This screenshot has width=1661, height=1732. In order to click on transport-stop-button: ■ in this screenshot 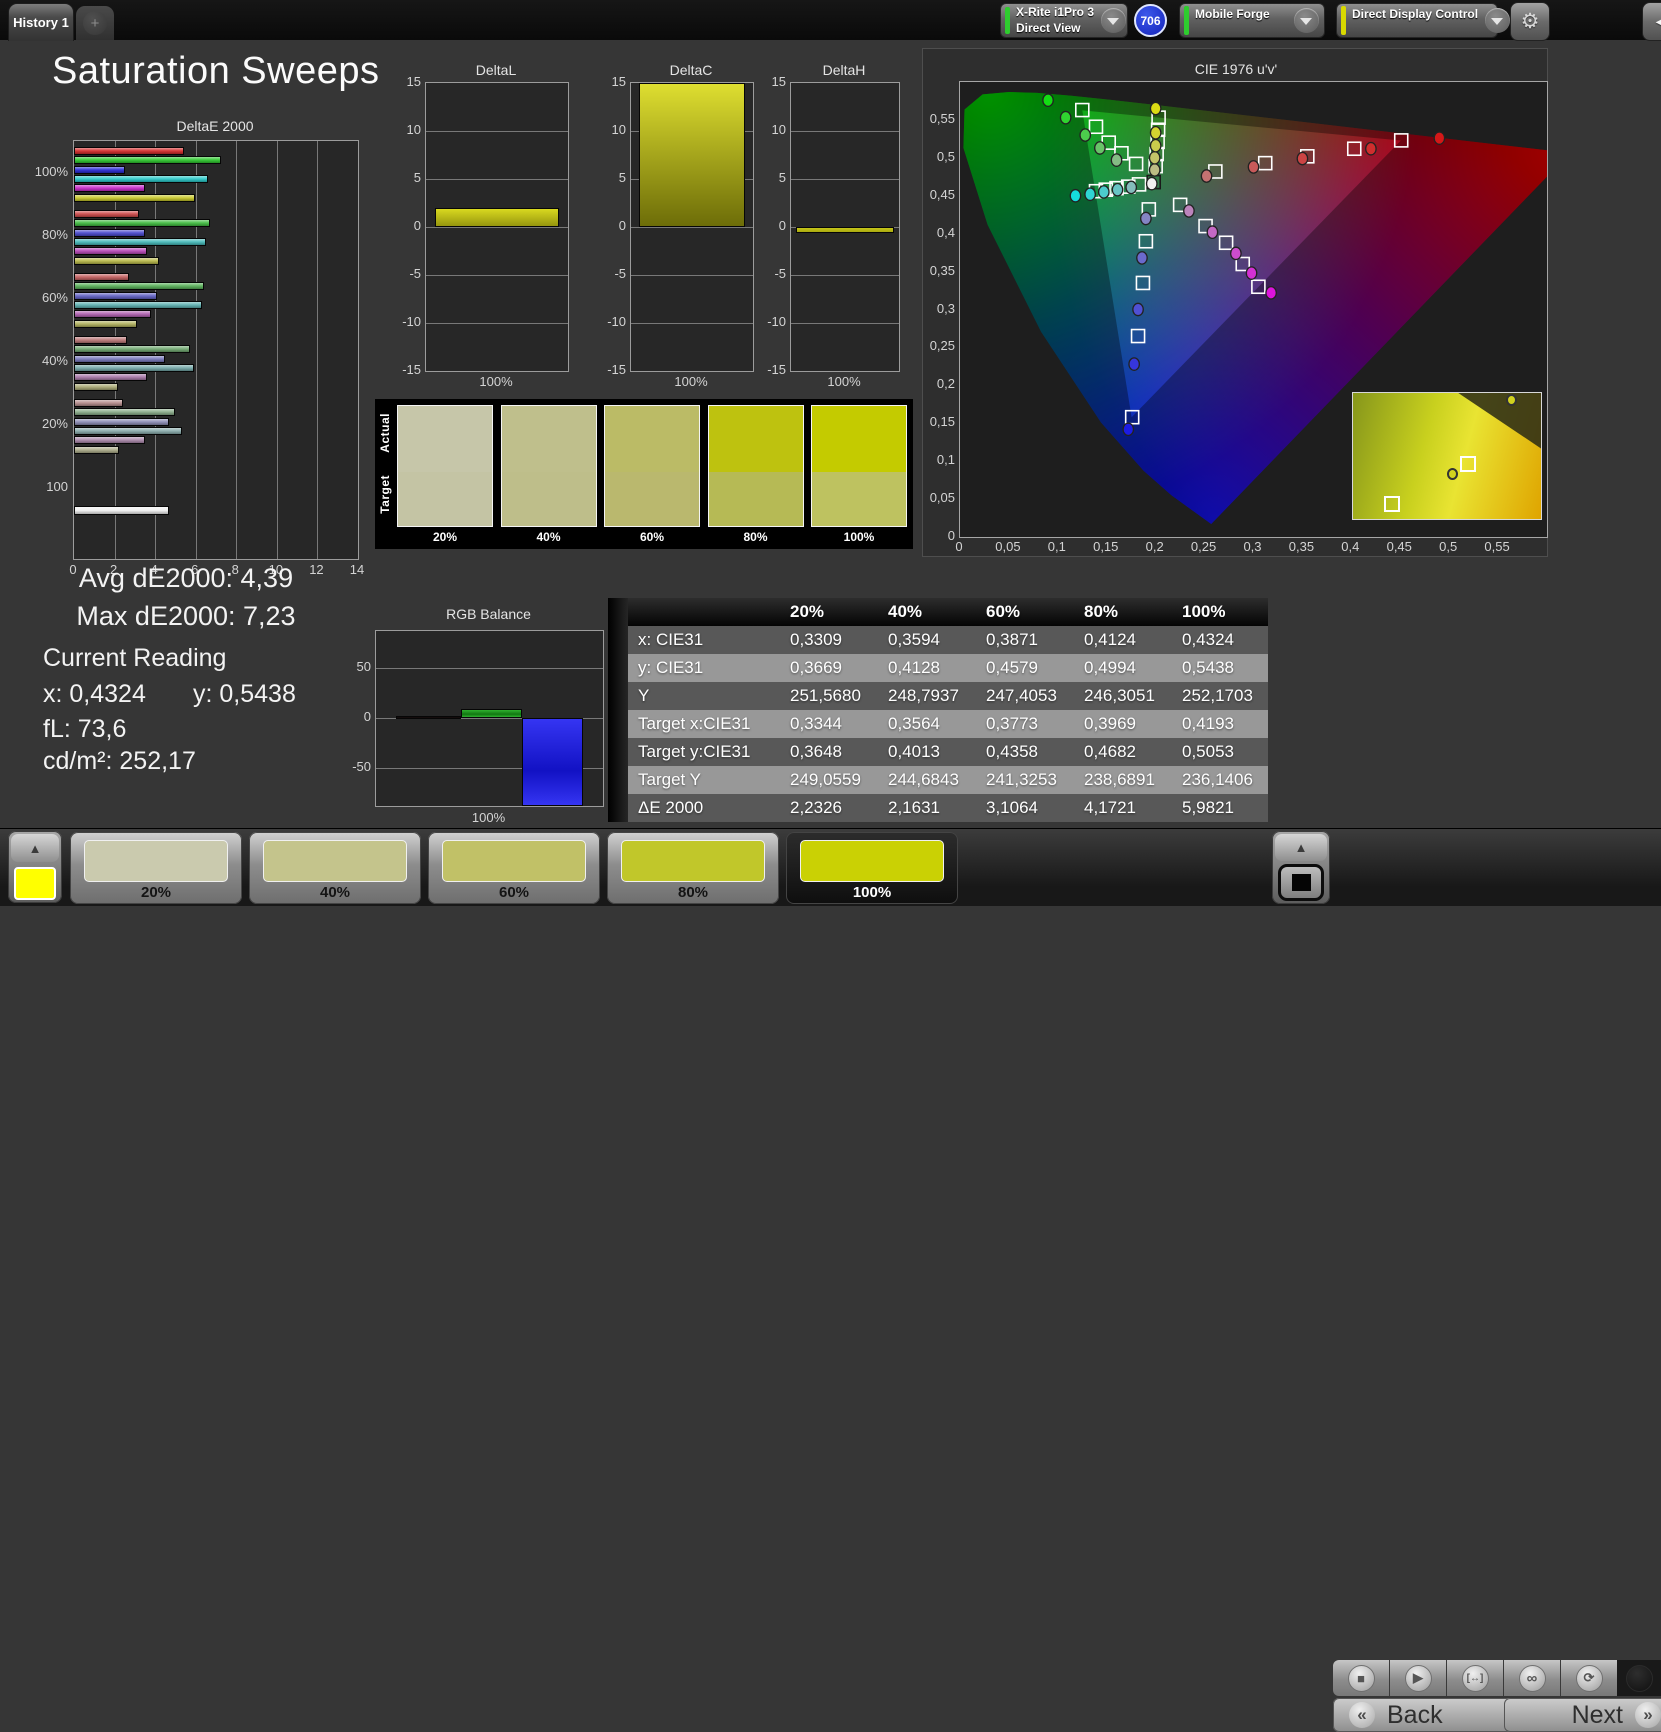, I will do `click(1361, 1678)`.